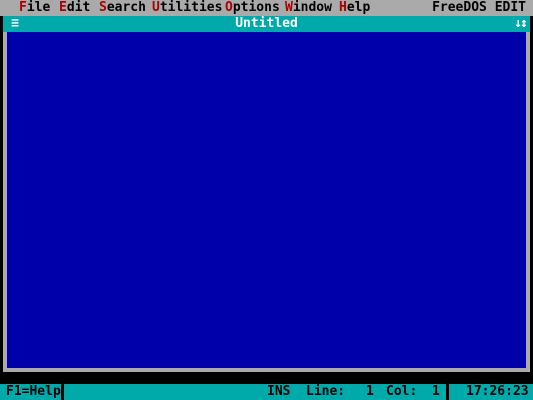 The width and height of the screenshot is (533, 400). I want to click on menu-options-label: ptions, so click(256, 7).